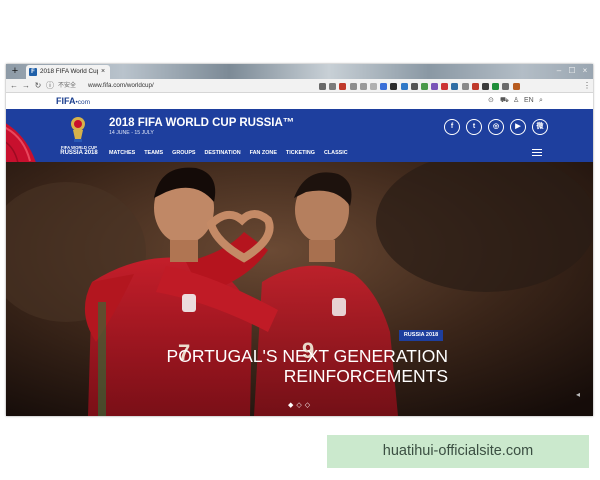 This screenshot has width=600, height=480. What do you see at coordinates (183, 153) in the screenshot?
I see `nav-groups: GROUPS` at bounding box center [183, 153].